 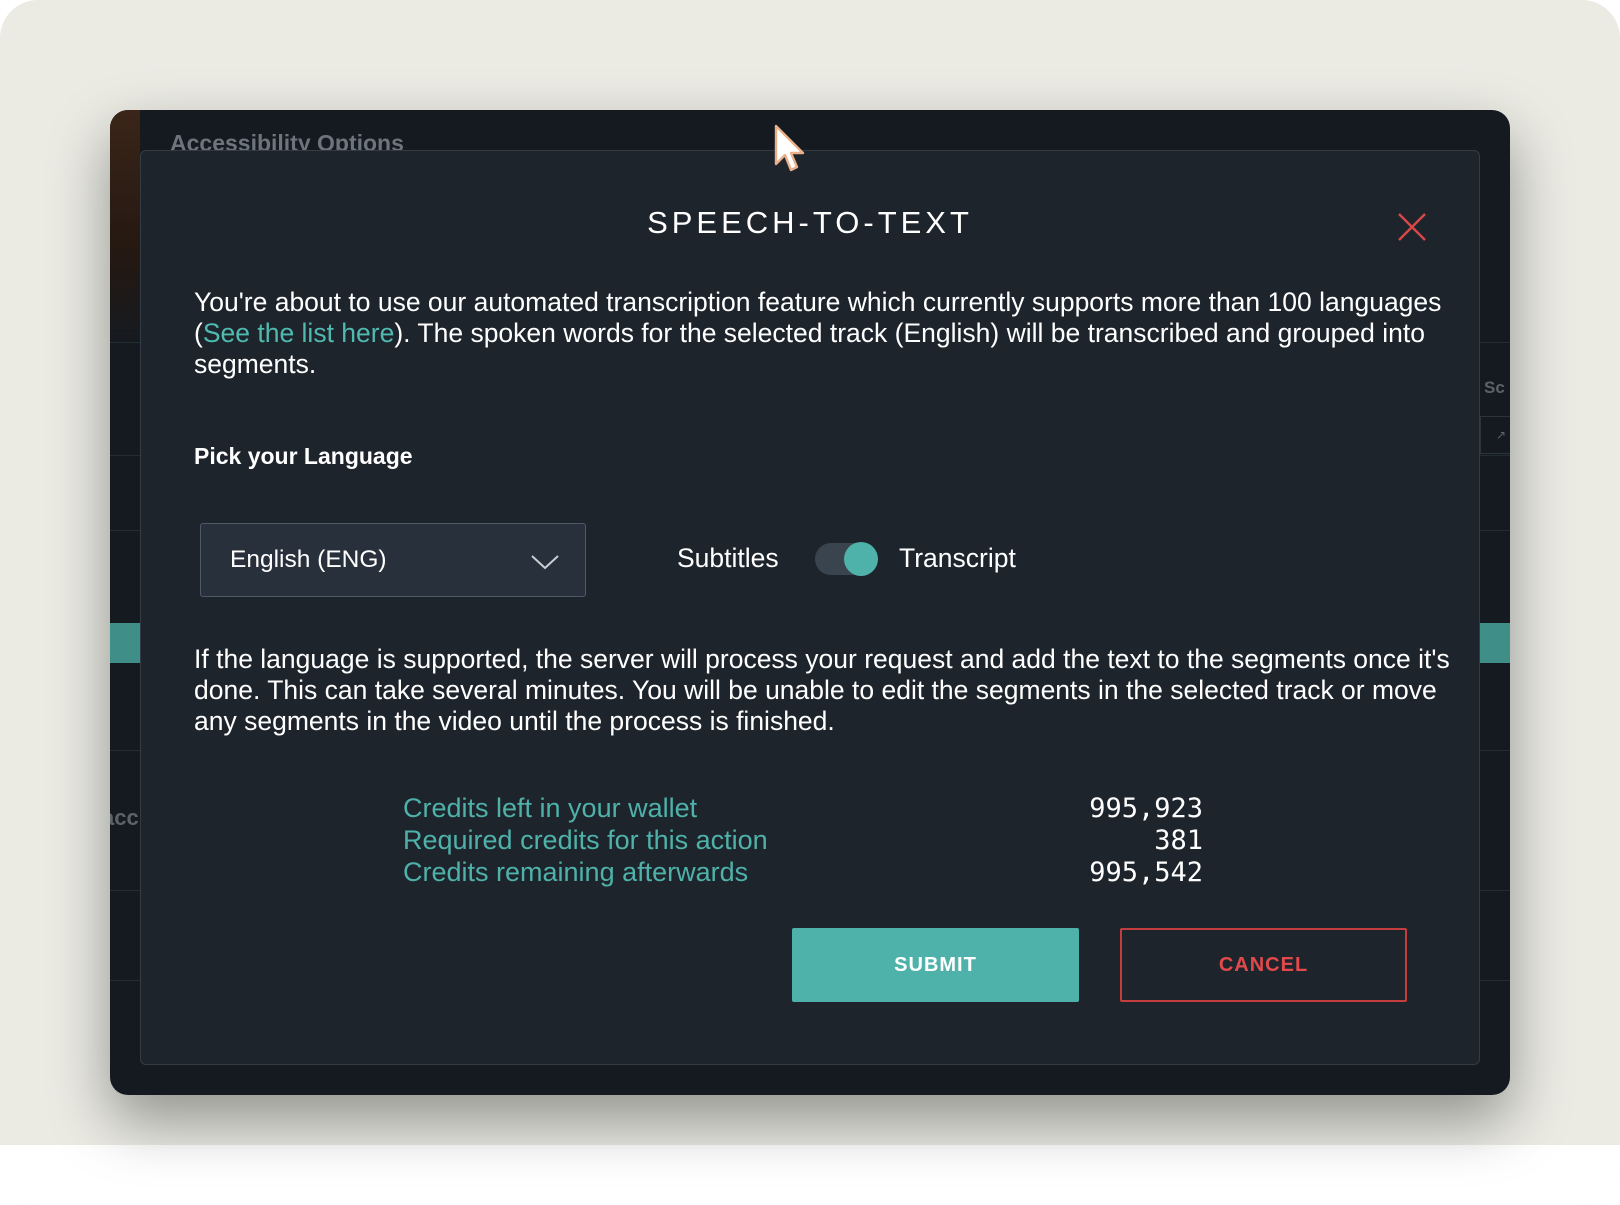 I want to click on credit-label: Required credits for this action, so click(x=585, y=840).